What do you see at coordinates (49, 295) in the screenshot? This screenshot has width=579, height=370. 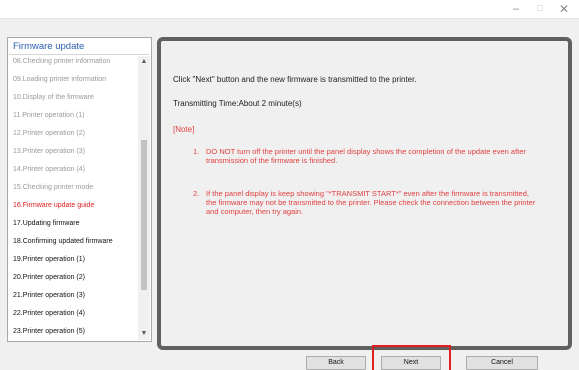 I see `step-item: 21.Printer operation (3)` at bounding box center [49, 295].